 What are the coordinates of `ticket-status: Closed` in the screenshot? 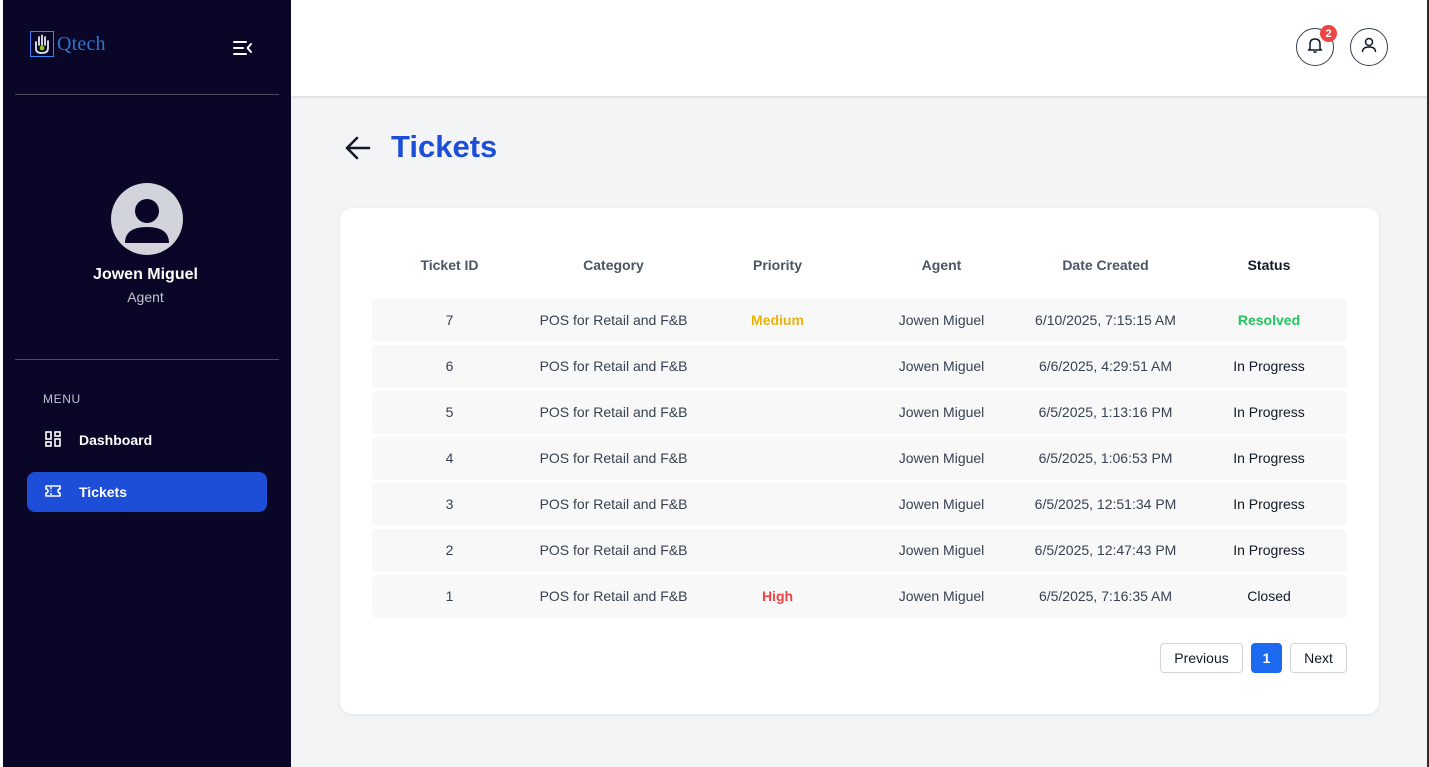 It's located at (1269, 596).